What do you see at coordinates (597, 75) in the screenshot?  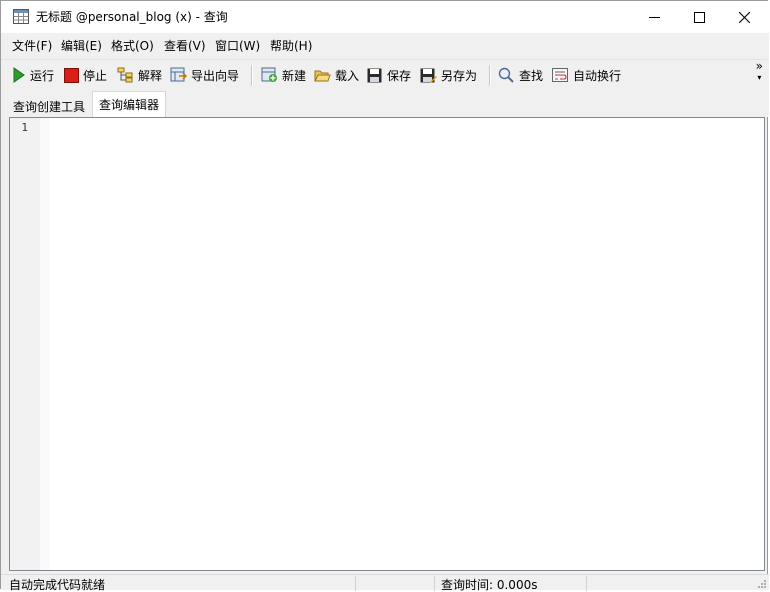 I see `word-wrap-label: 自动换行` at bounding box center [597, 75].